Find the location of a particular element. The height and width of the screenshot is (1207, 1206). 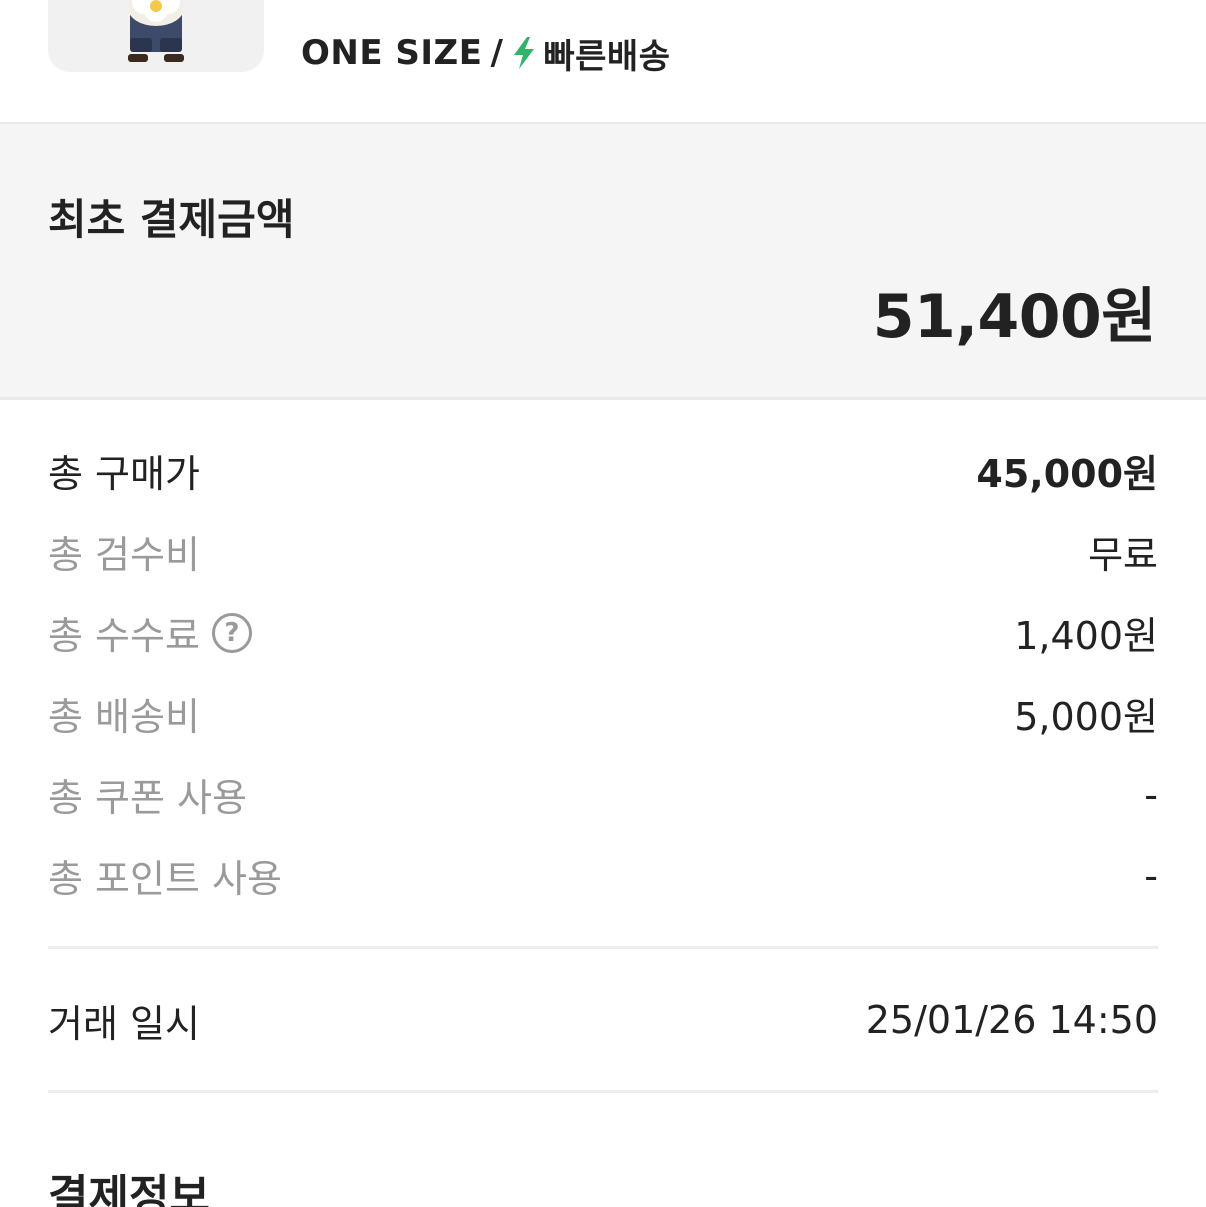

breakdown-label: 총 포인트 사용 is located at coordinates (165, 879).